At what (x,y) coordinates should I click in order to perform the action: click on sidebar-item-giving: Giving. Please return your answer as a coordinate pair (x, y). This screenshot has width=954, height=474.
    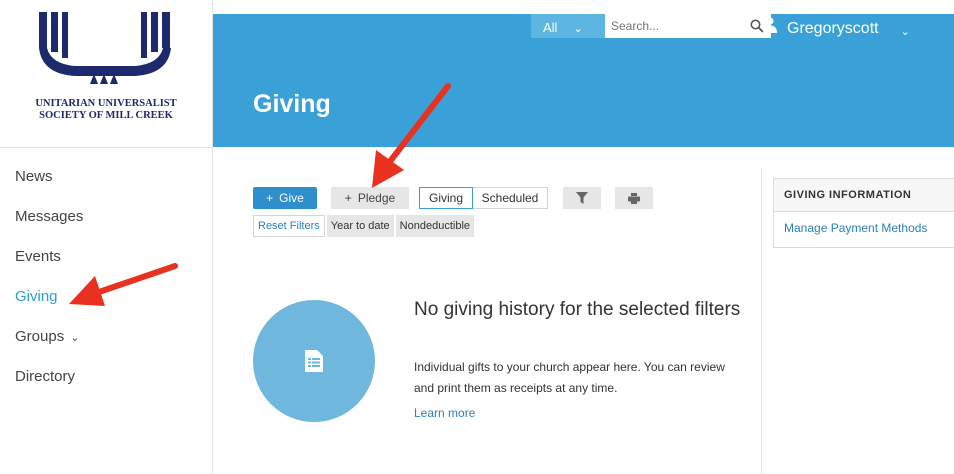
    Looking at the image, I should click on (49, 302).